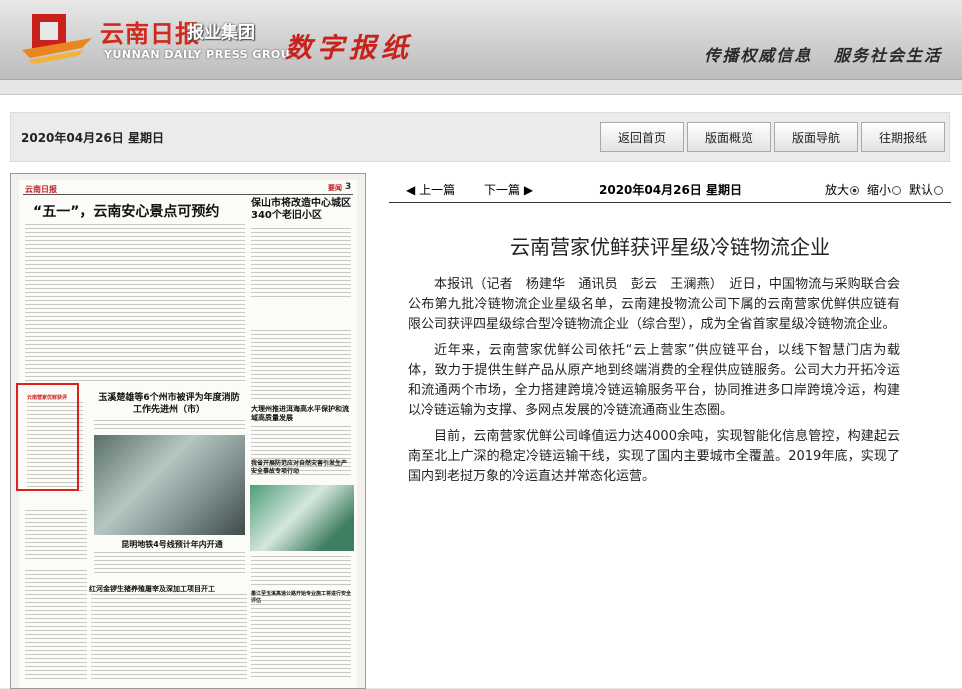  I want to click on home-button: 返回首页, so click(642, 137).